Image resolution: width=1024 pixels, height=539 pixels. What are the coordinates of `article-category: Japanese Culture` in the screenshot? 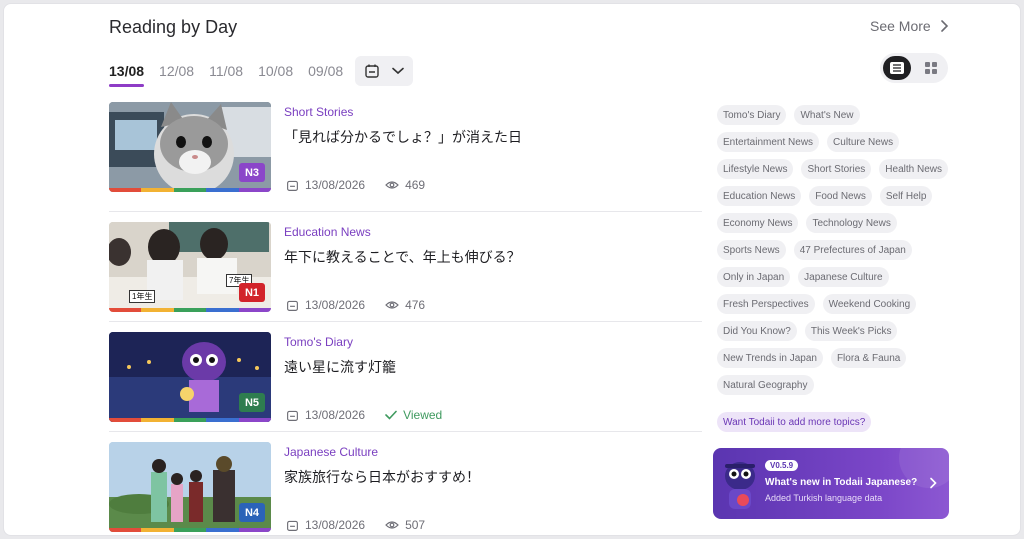 It's located at (331, 452).